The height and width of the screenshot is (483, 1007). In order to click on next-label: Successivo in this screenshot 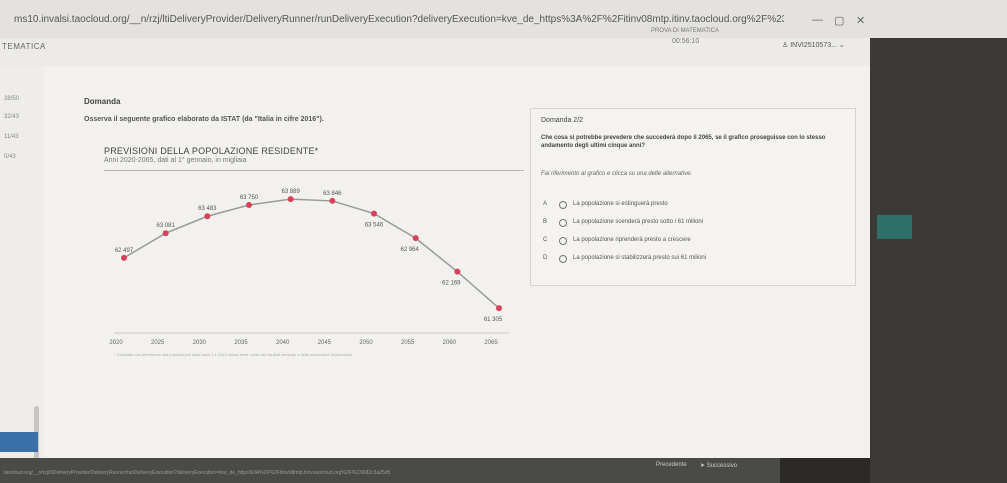, I will do `click(722, 466)`.